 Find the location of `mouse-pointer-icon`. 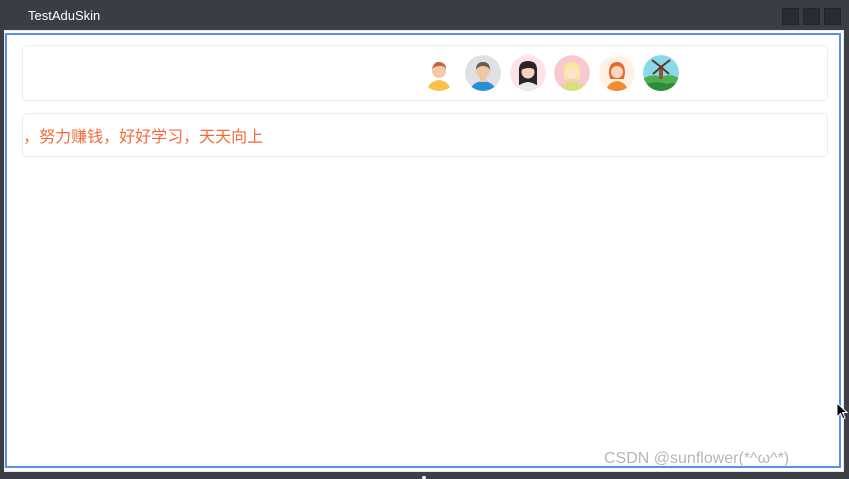

mouse-pointer-icon is located at coordinates (842, 413).